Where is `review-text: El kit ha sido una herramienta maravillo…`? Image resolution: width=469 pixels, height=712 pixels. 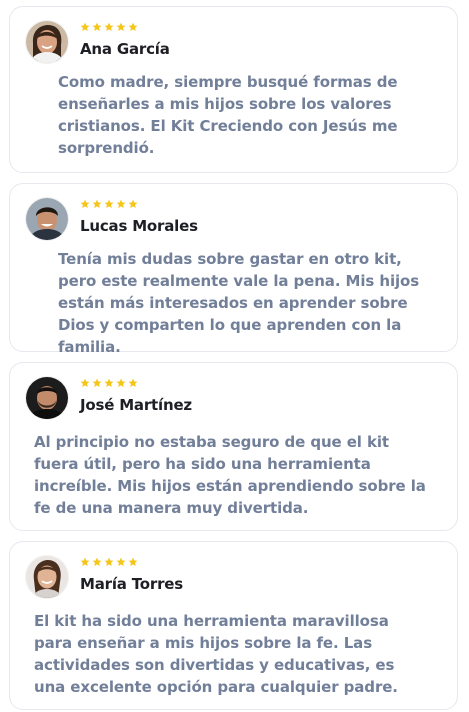 review-text: El kit ha sido una herramienta maravillo… is located at coordinates (216, 654).